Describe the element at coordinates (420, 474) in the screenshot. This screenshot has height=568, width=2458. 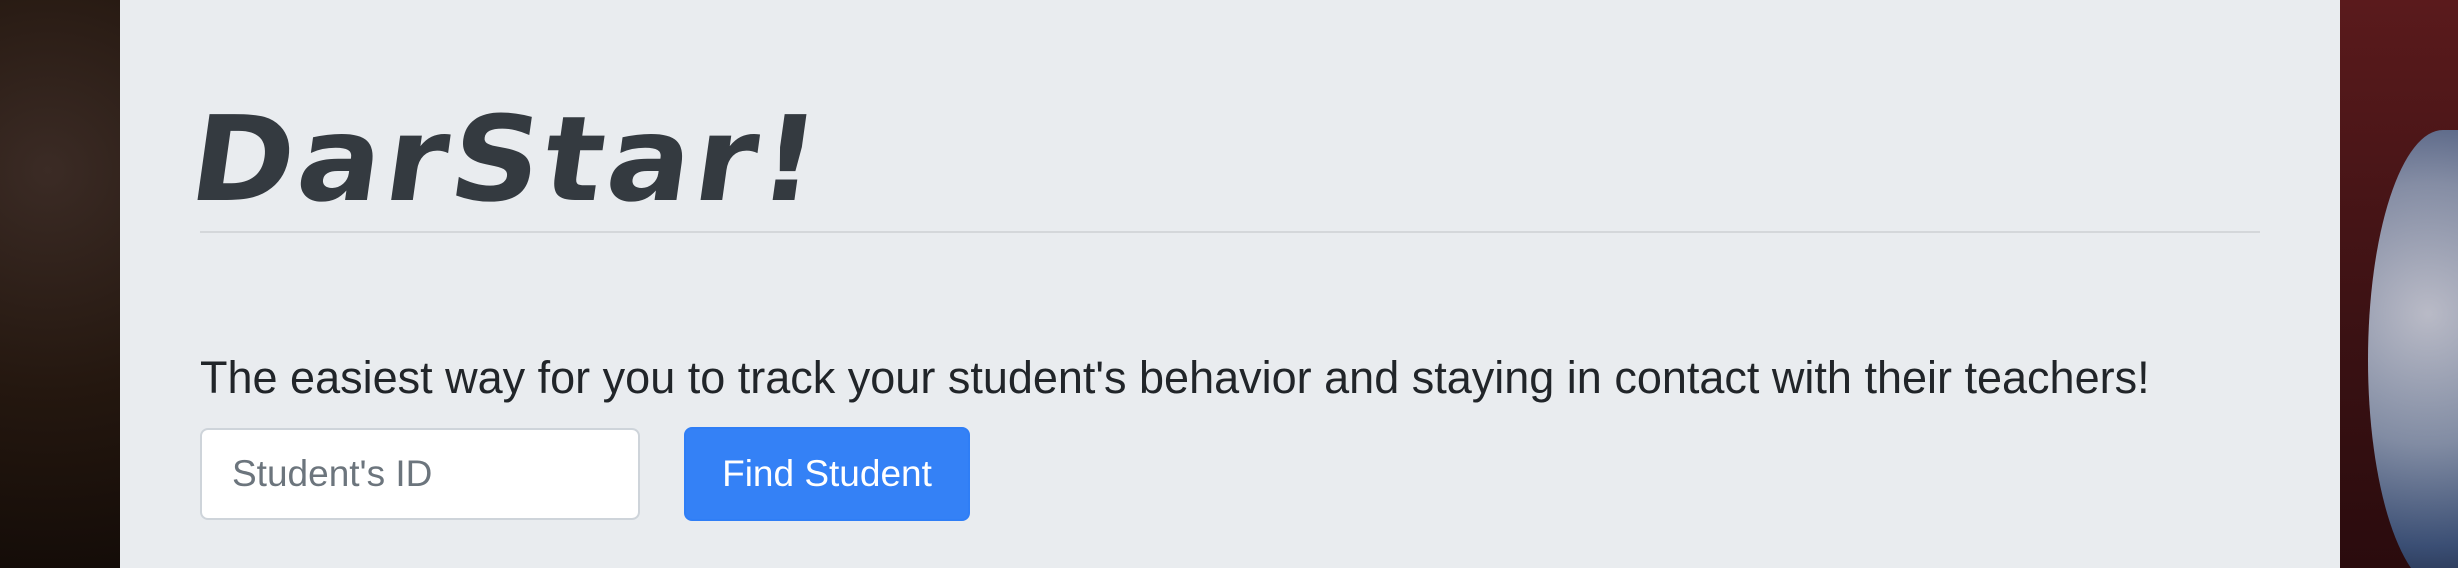
I see `student-id-input` at that location.